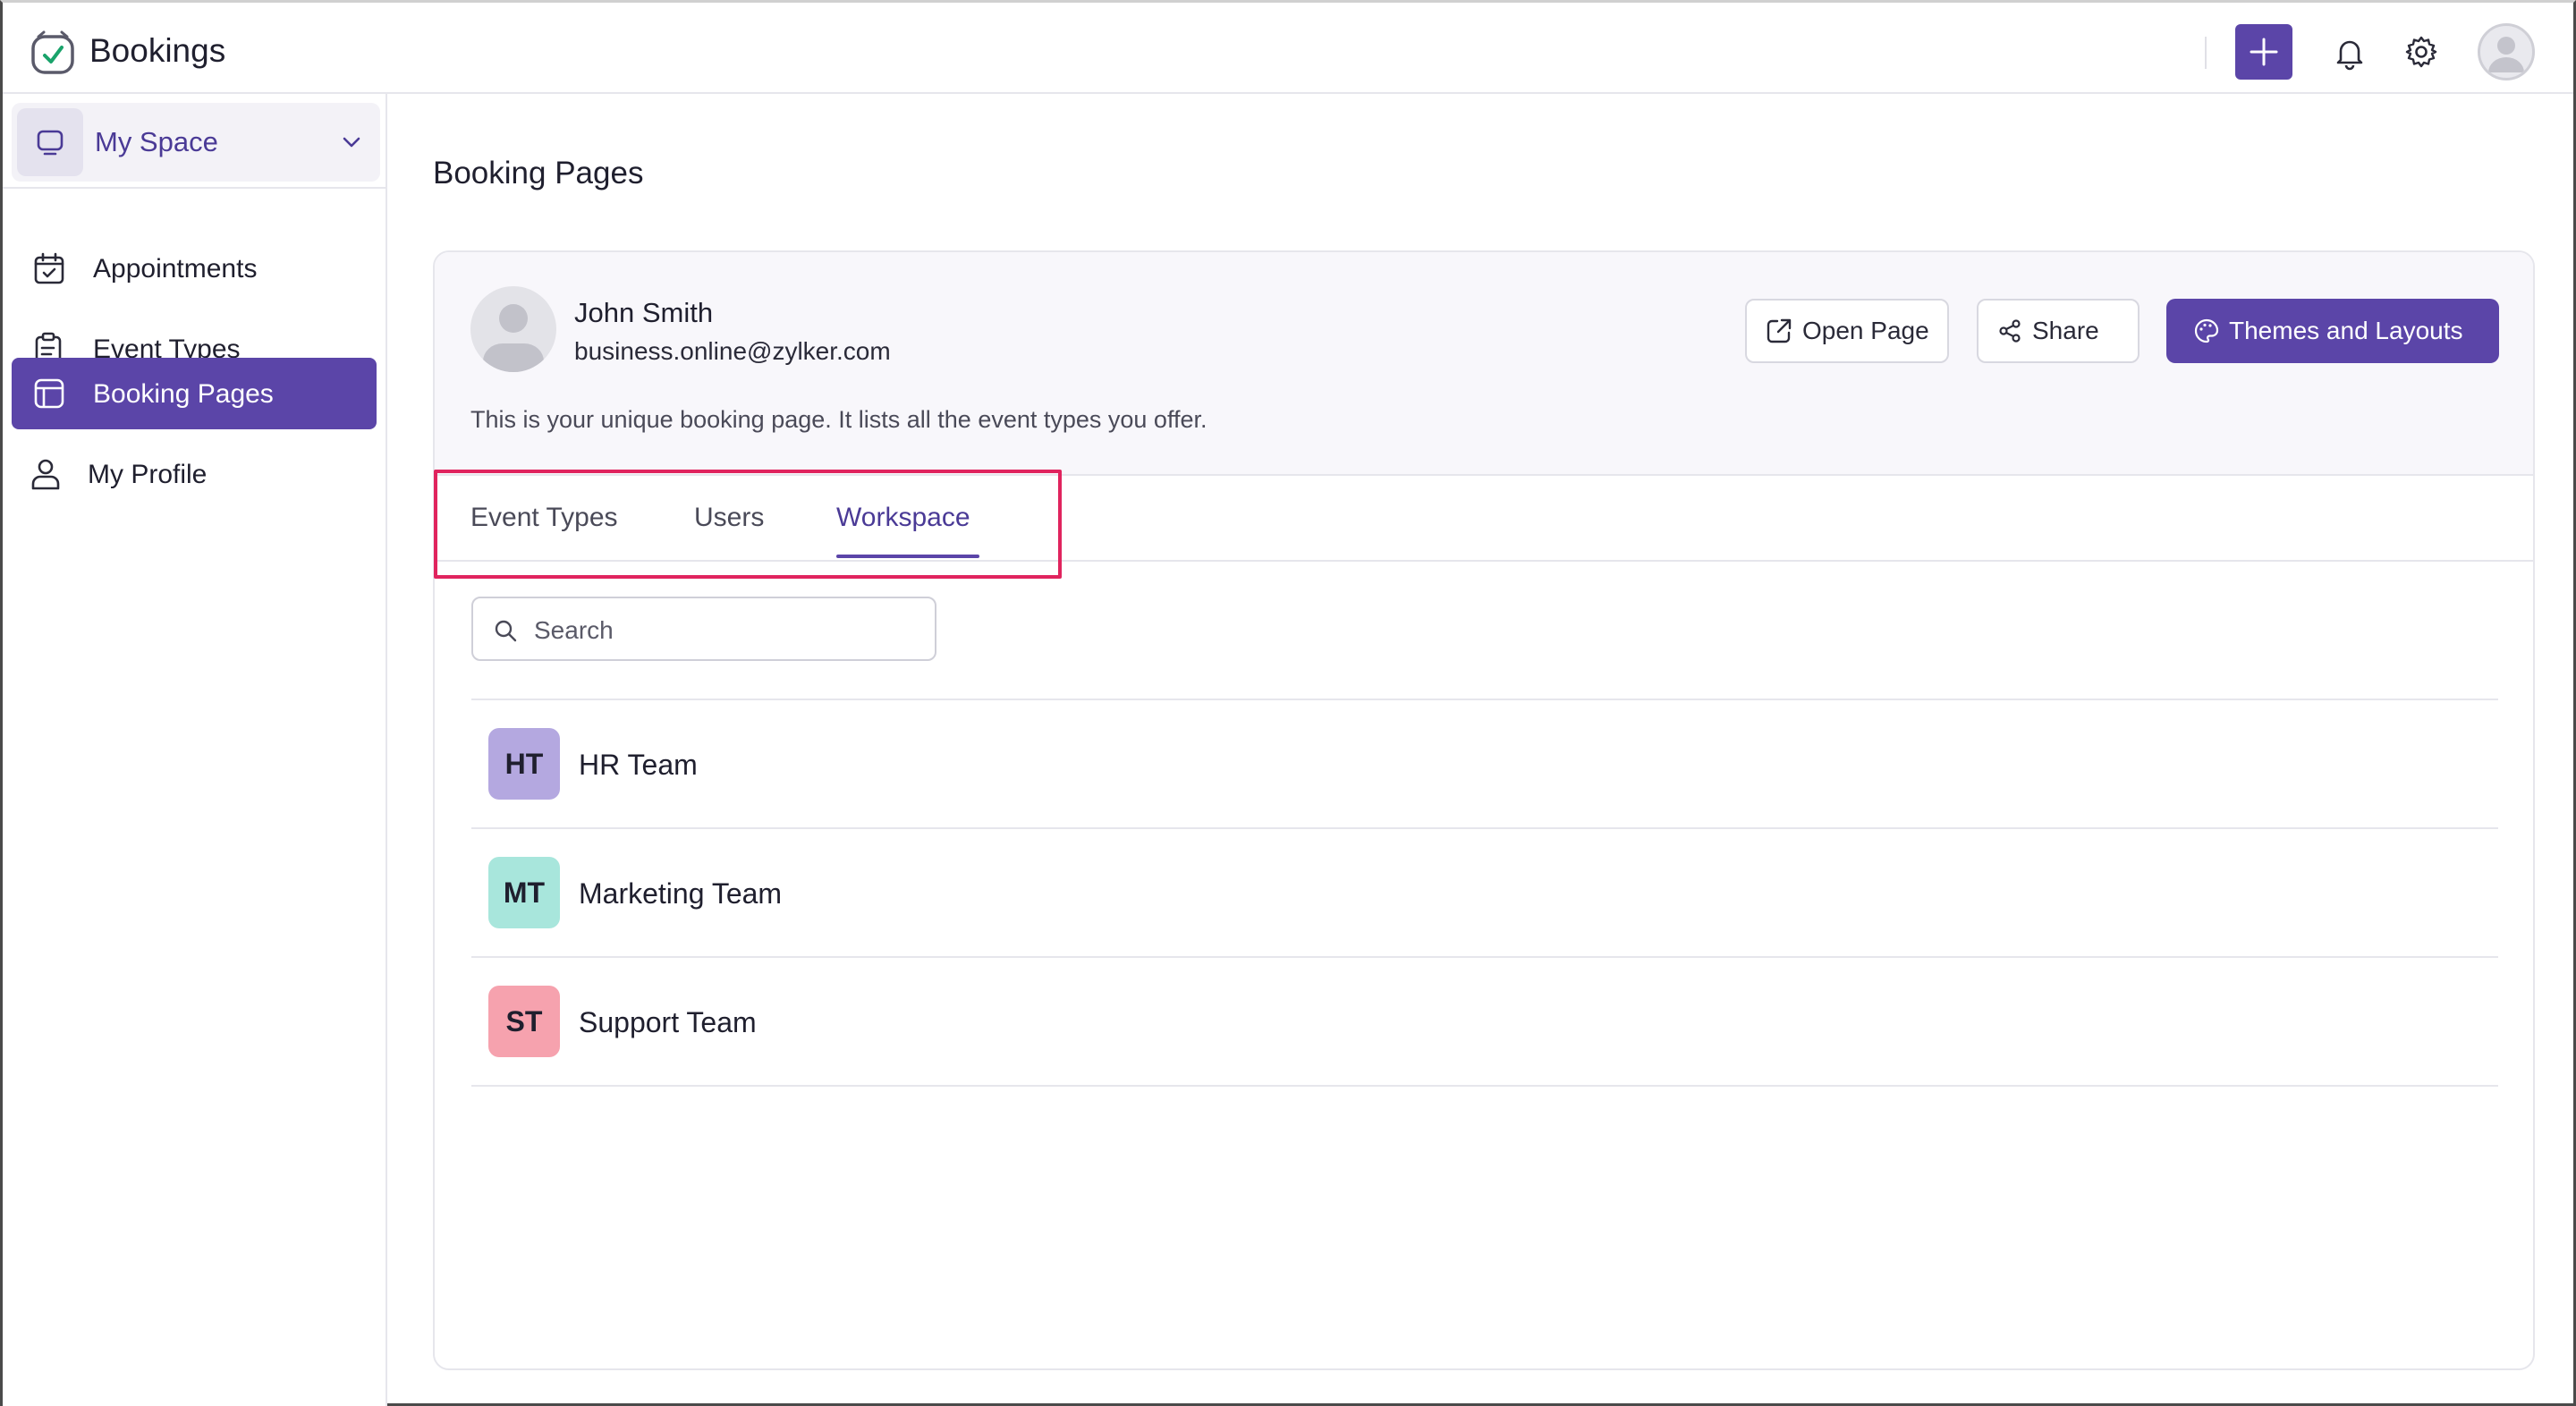  I want to click on search-placeholder: Search, so click(574, 630).